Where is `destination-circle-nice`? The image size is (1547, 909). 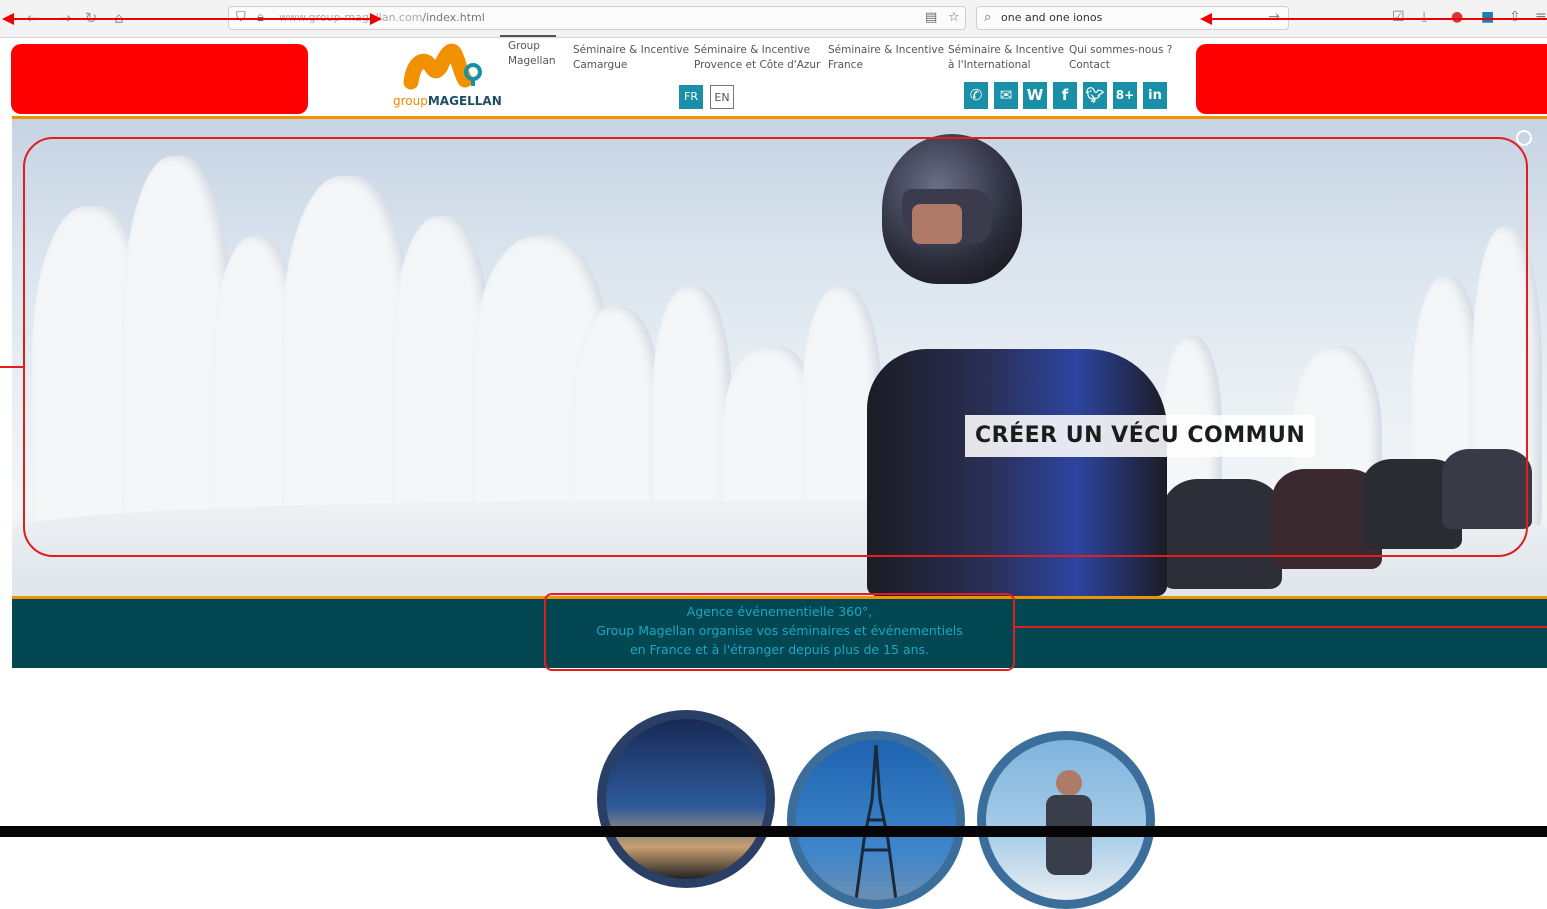
destination-circle-nice is located at coordinates (686, 799).